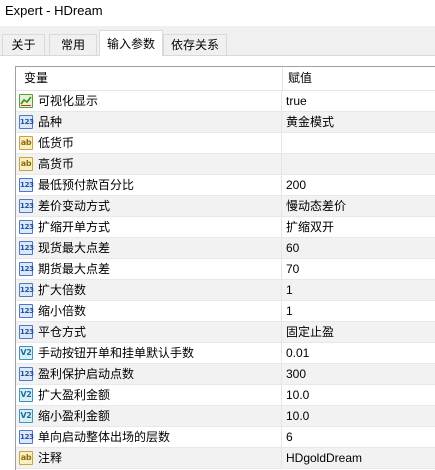  What do you see at coordinates (23, 44) in the screenshot?
I see `tab-about: 关于` at bounding box center [23, 44].